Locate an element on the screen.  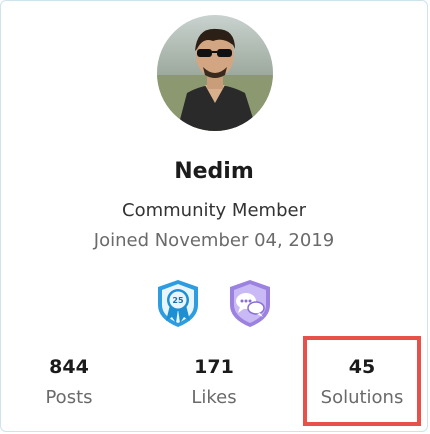
likes-count: 171 is located at coordinates (214, 367).